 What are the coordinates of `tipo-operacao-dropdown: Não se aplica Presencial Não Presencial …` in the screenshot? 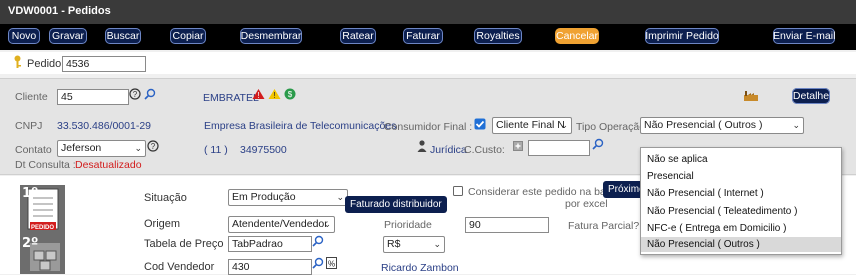 It's located at (741, 201).